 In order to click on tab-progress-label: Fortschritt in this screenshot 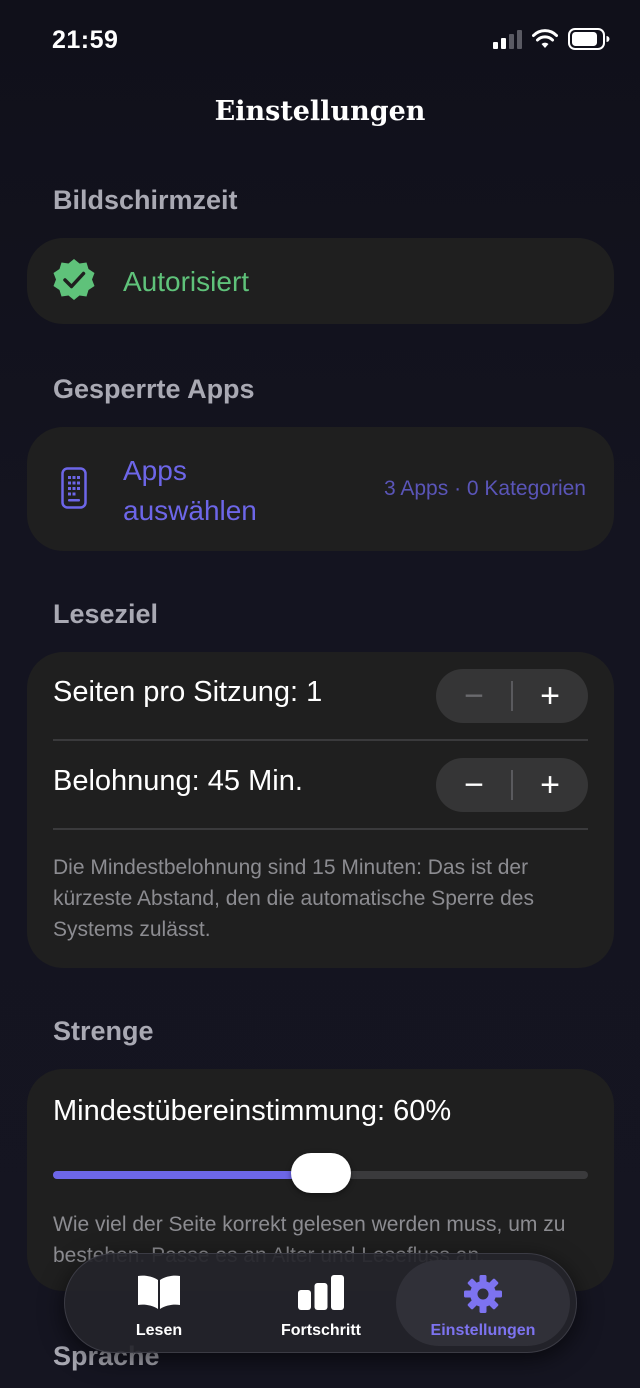, I will do `click(321, 1330)`.